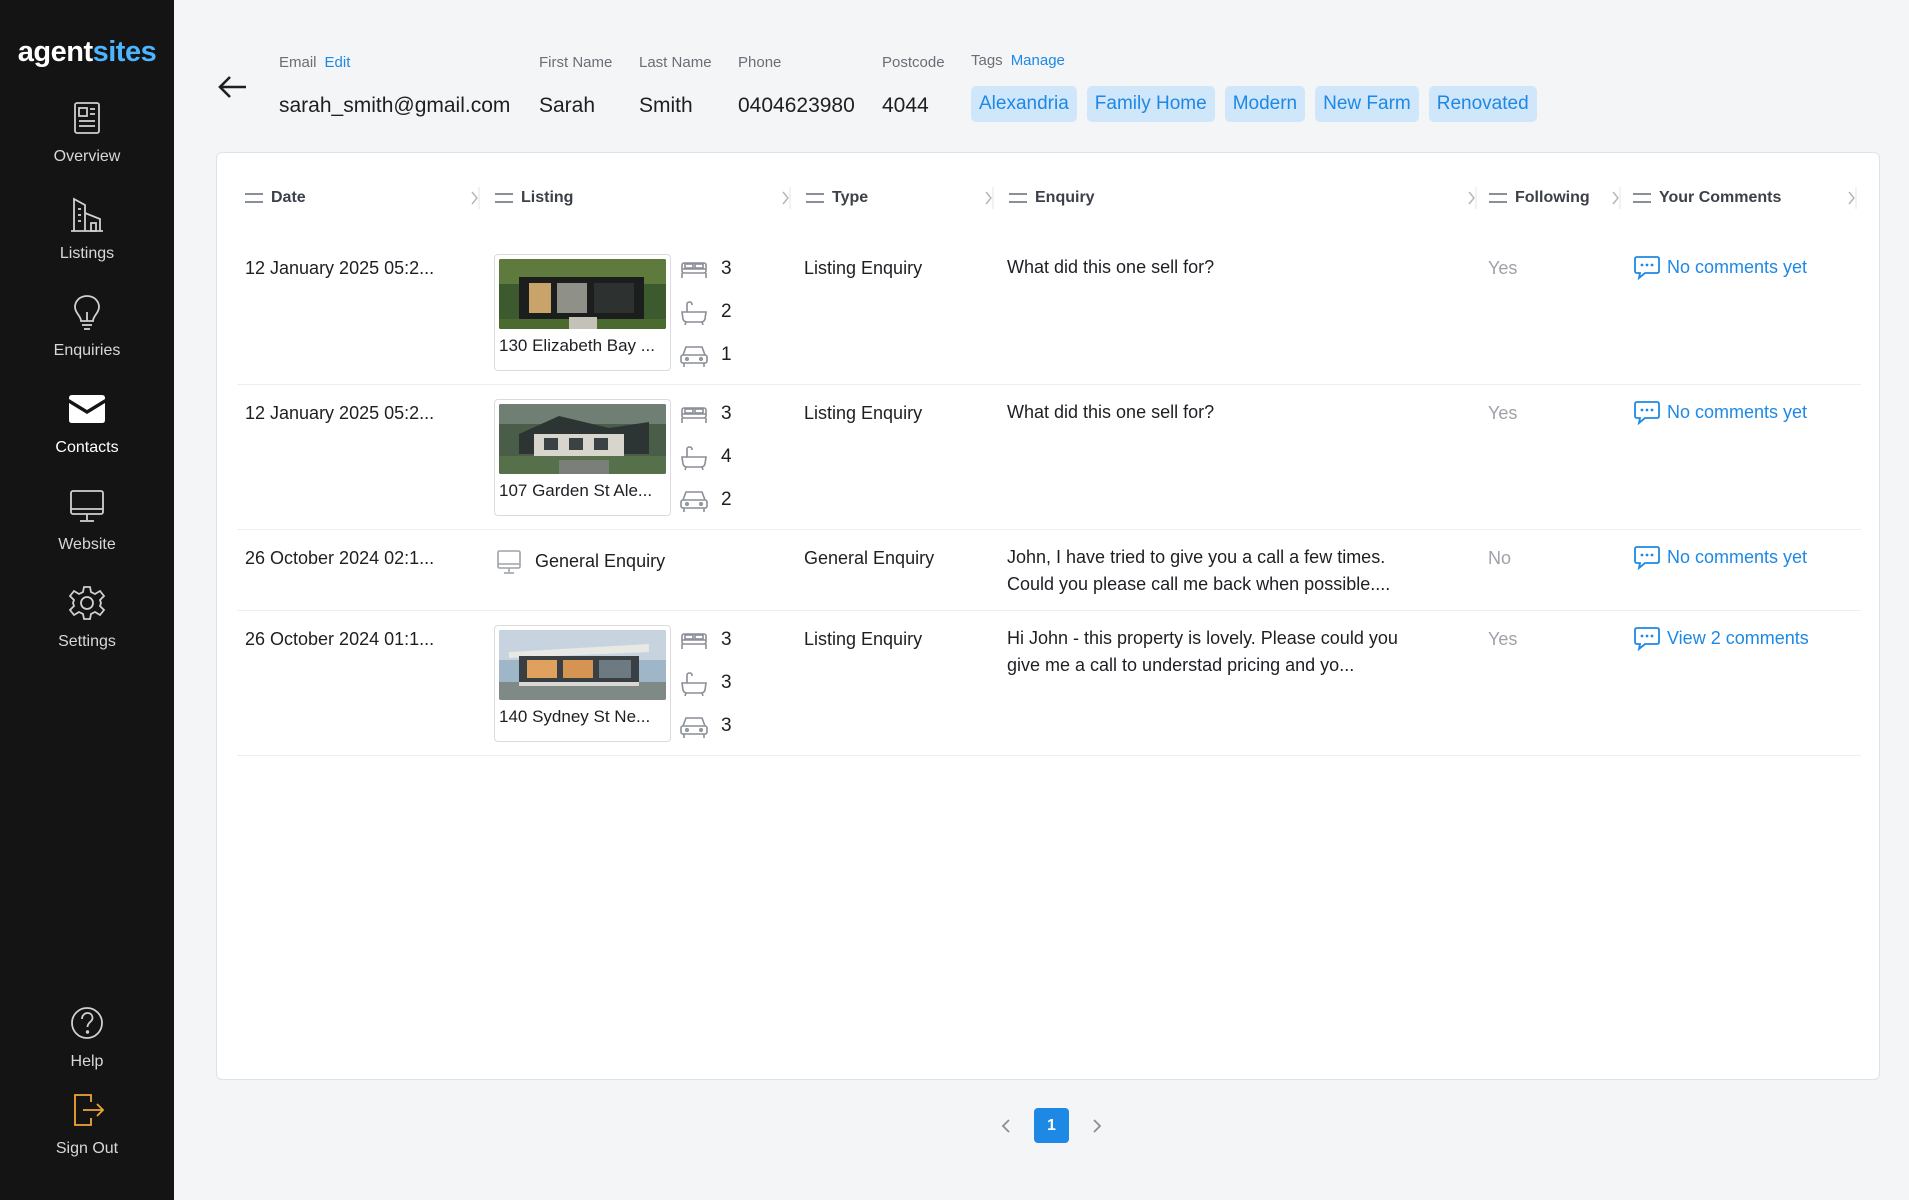 The image size is (1909, 1200). I want to click on bathrooms: 2, so click(705, 312).